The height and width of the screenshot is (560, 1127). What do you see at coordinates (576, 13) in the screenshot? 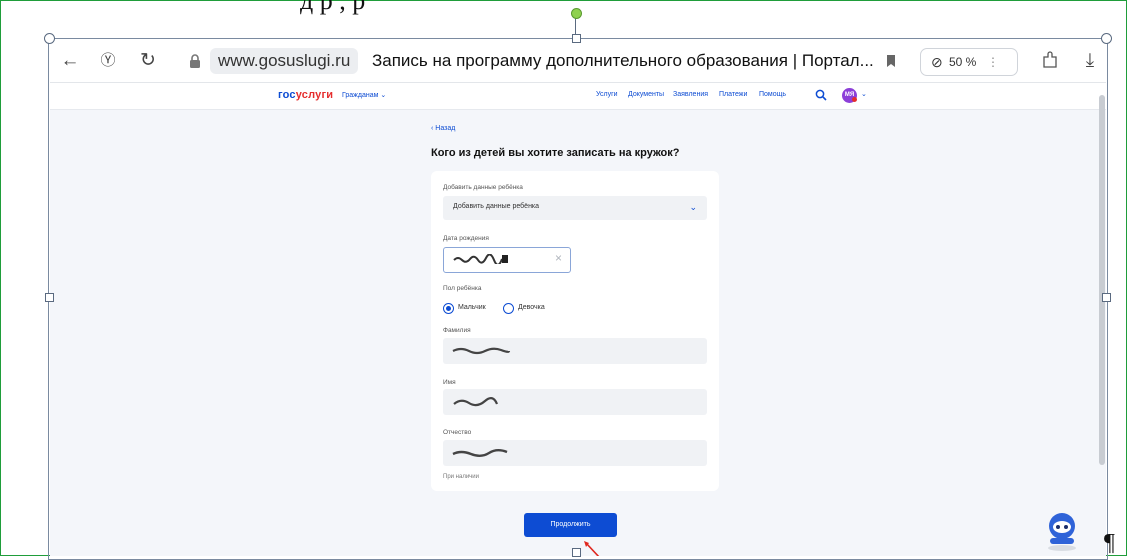
I see `rotation-handle` at bounding box center [576, 13].